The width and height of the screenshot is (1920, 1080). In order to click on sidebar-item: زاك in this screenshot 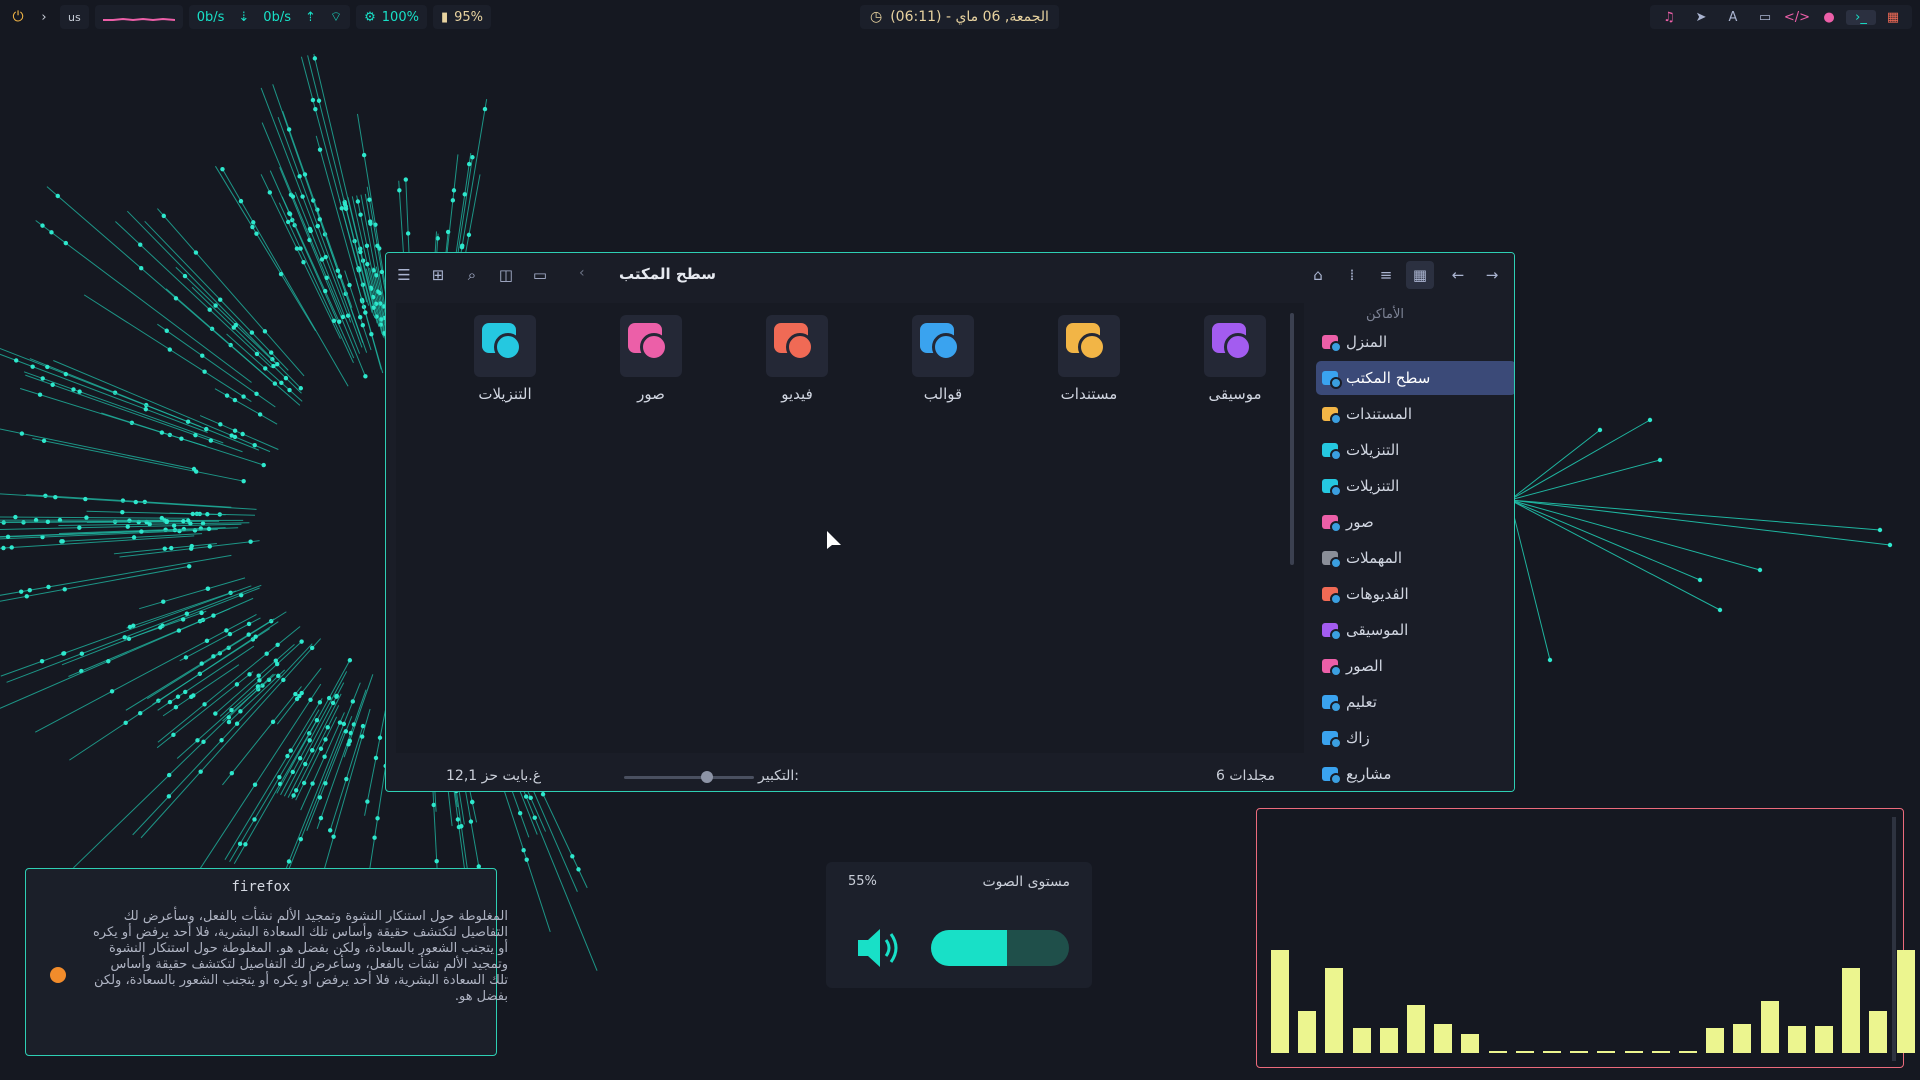, I will do `click(1415, 738)`.